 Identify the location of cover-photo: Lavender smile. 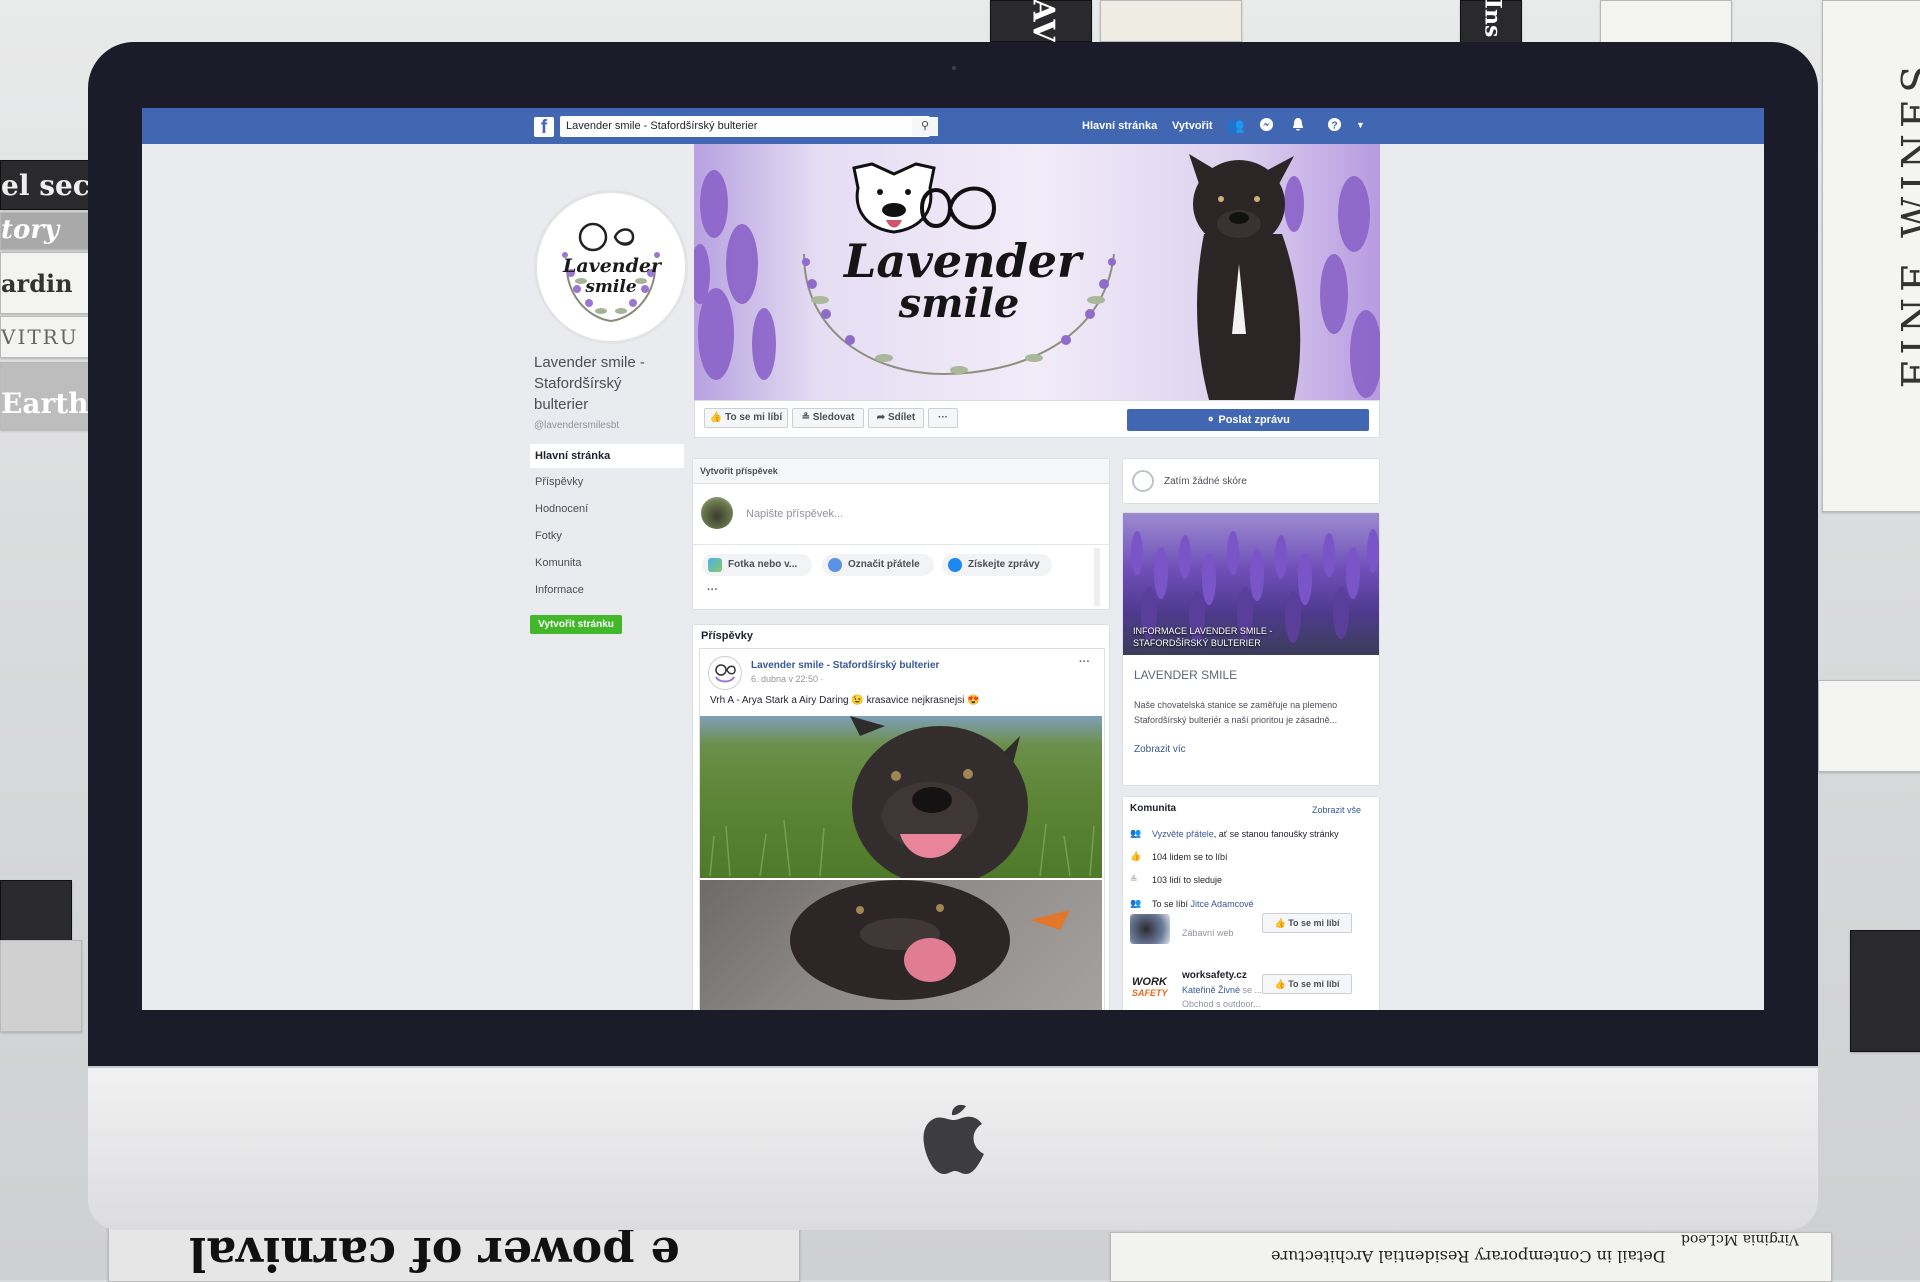
(1037, 272).